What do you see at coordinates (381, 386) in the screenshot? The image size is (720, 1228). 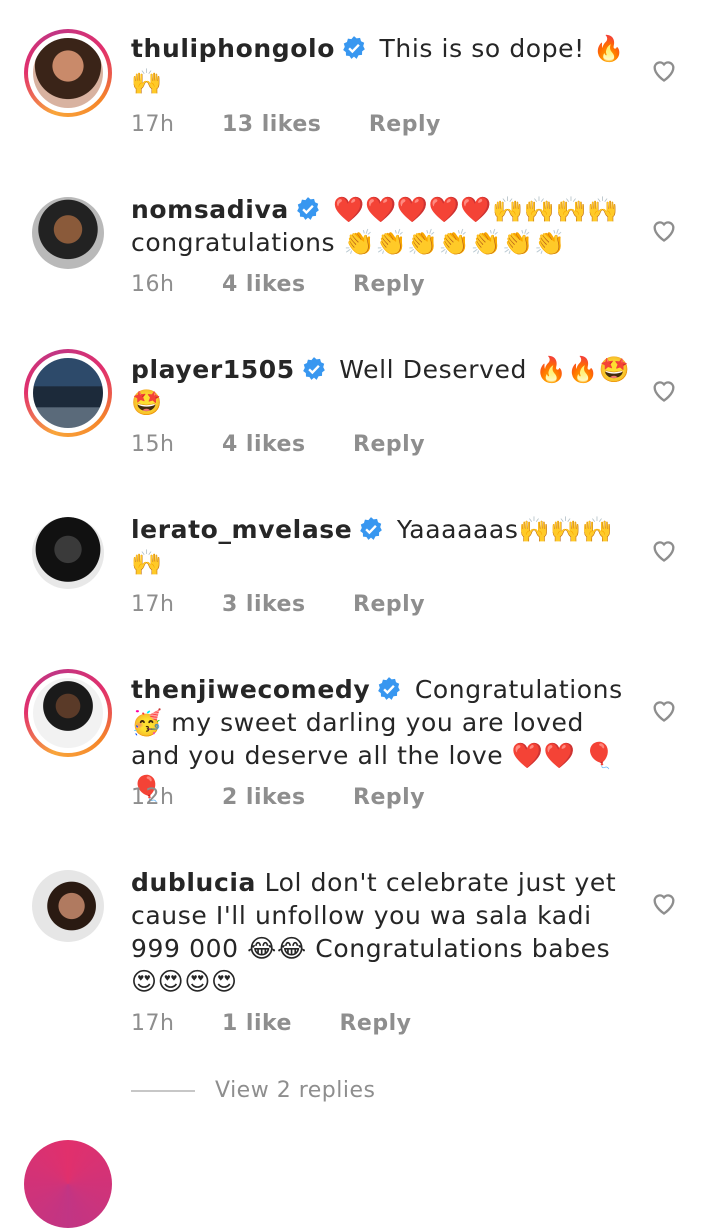 I see `comment-text-block: player1505 Well Deserved 🔥🔥🤩🤩` at bounding box center [381, 386].